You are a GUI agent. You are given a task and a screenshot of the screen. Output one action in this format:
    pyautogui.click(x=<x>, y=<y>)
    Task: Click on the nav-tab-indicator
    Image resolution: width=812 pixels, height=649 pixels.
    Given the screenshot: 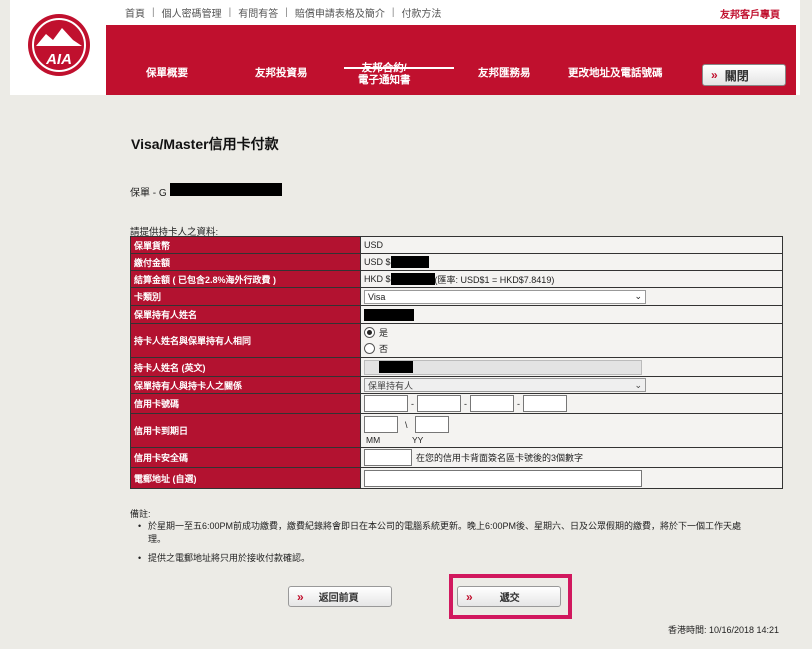 What is the action you would take?
    pyautogui.click(x=506, y=91)
    